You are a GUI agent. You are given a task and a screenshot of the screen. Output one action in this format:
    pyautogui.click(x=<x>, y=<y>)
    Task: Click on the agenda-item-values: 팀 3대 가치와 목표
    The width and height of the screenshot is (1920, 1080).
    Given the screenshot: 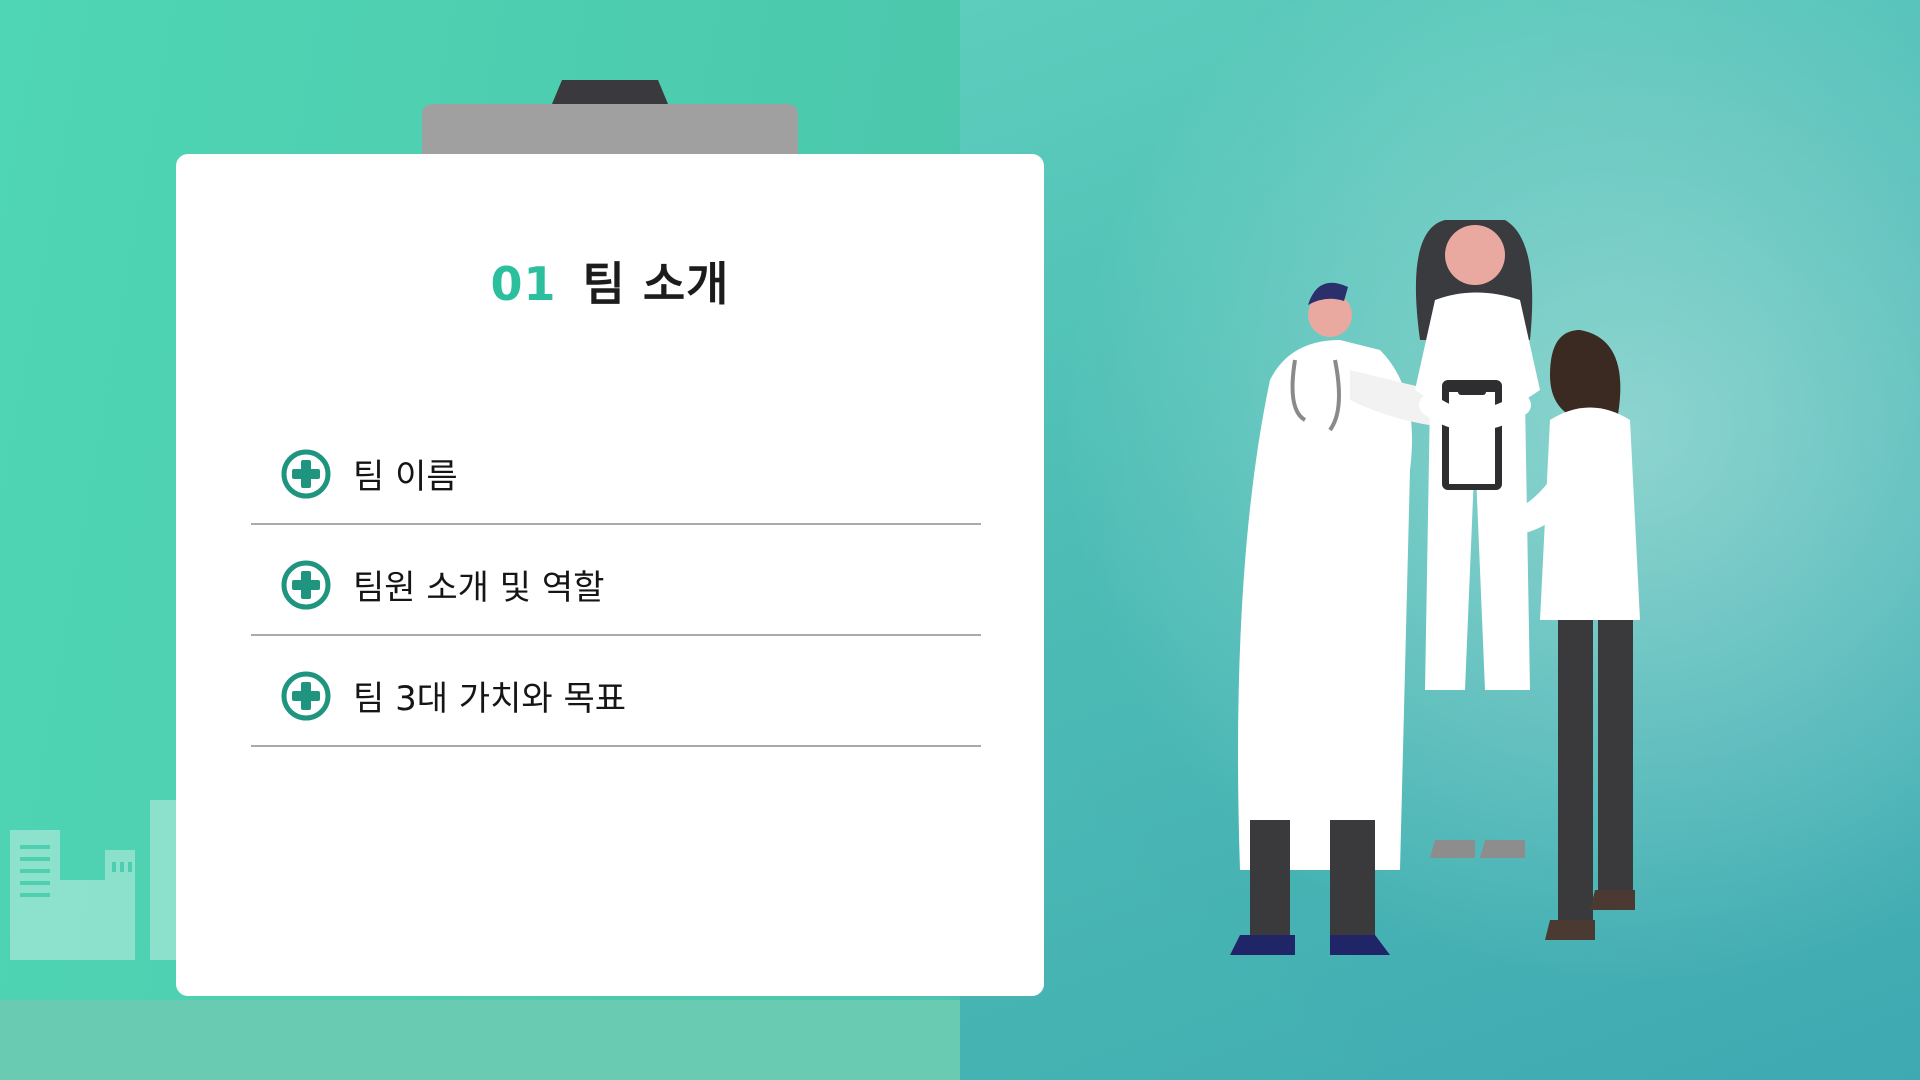 What is the action you would take?
    pyautogui.click(x=616, y=691)
    